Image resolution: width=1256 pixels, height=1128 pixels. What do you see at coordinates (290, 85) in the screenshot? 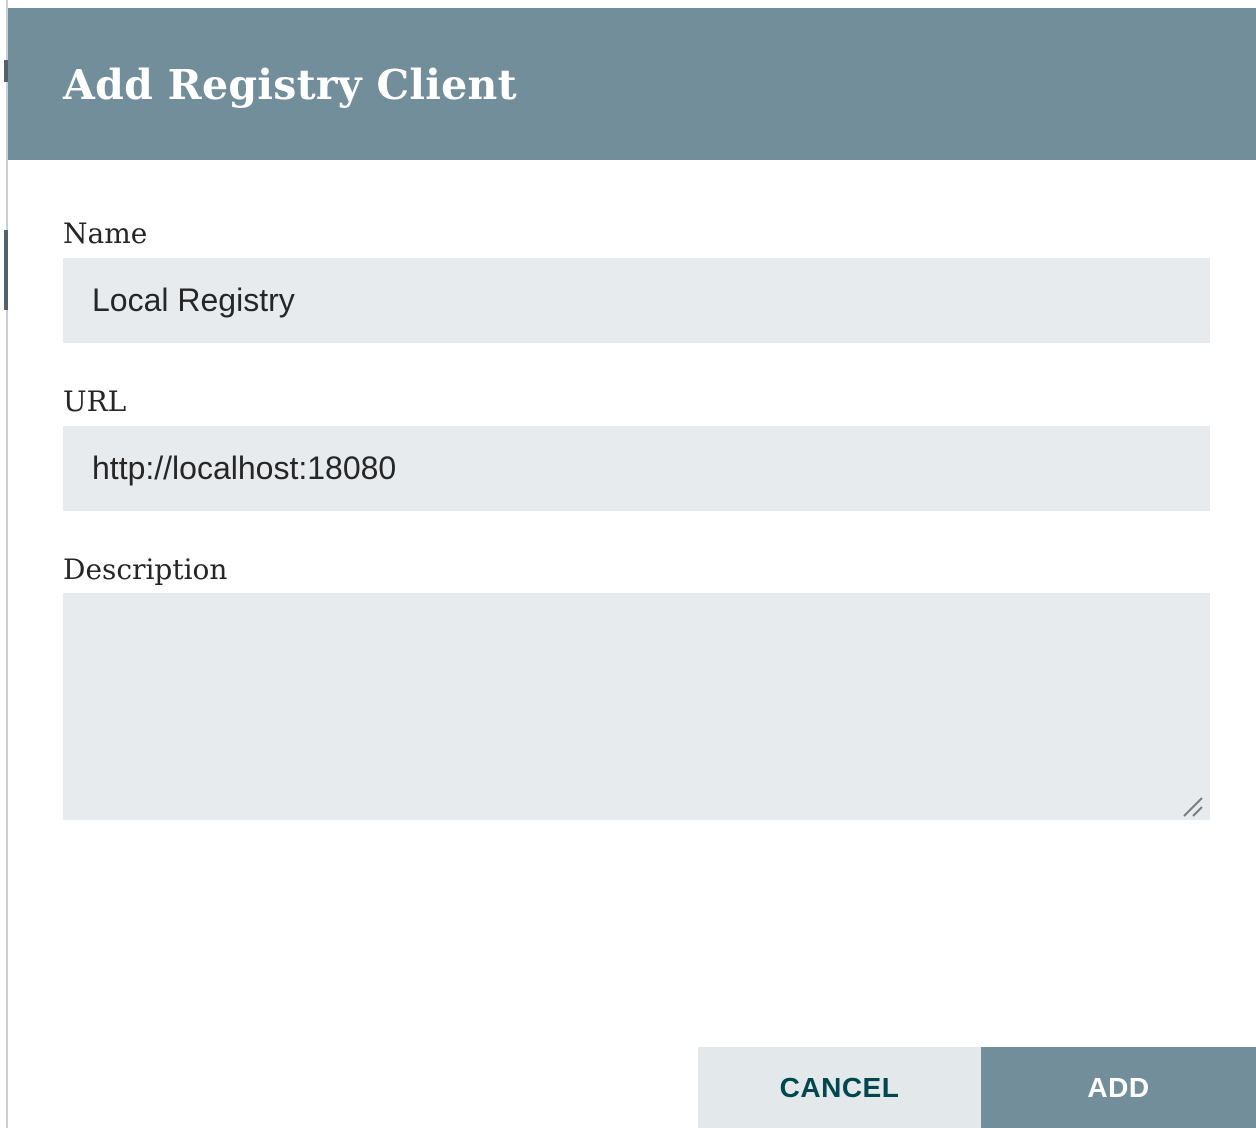
I see `dialog-title: Add Registry Client` at bounding box center [290, 85].